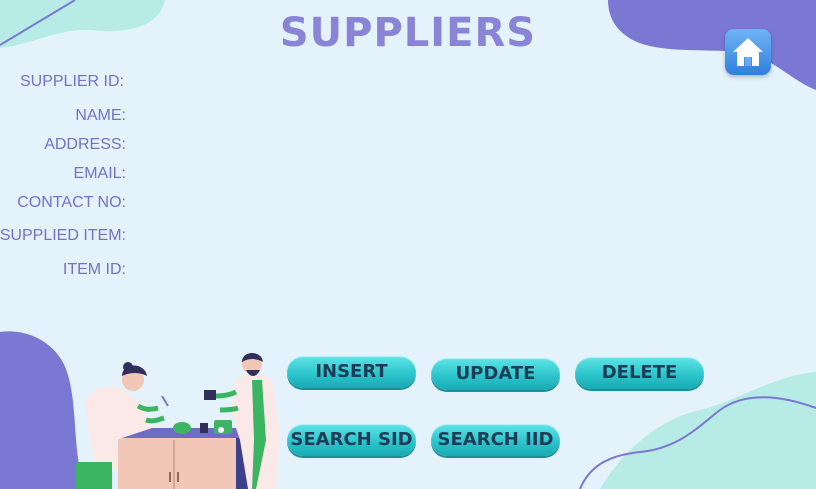 This screenshot has width=816, height=489. Describe the element at coordinates (408, 33) in the screenshot. I see `page-title: SUPPLIERS` at that location.